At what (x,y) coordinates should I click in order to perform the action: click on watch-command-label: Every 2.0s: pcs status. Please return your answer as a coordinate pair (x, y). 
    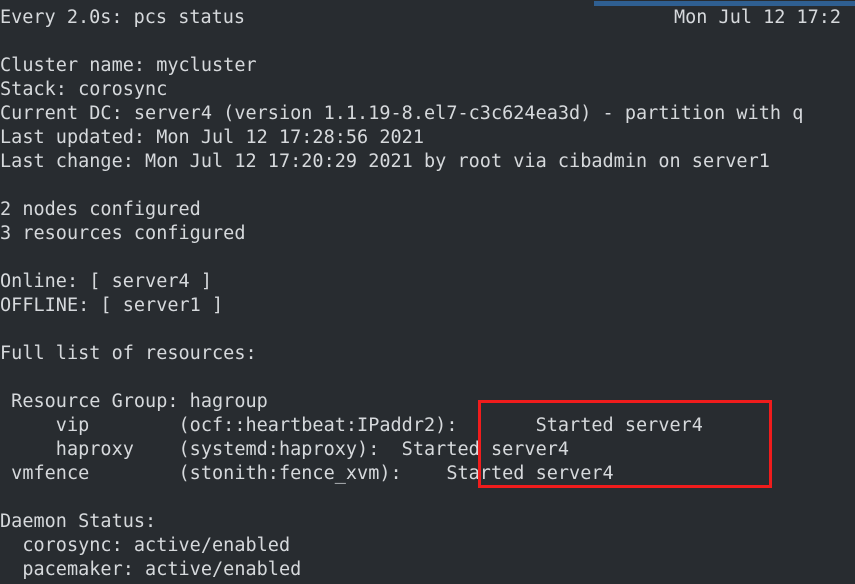
    Looking at the image, I should click on (123, 17).